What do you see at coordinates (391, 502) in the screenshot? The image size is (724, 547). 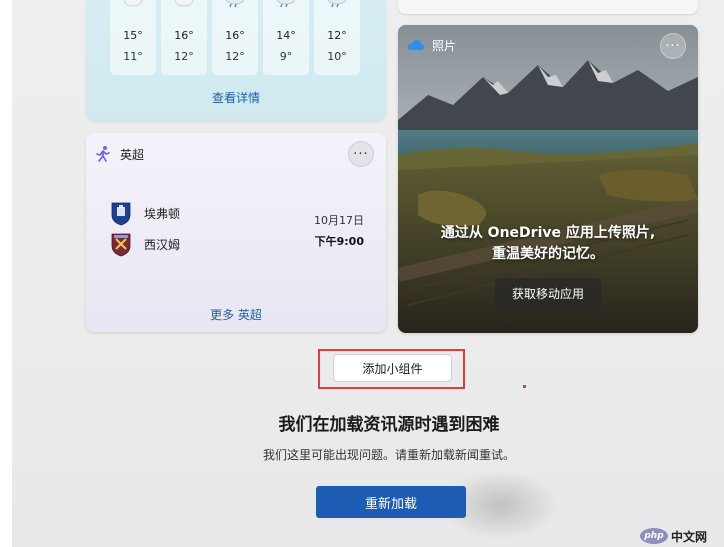 I see `reload-button: 重新加载` at bounding box center [391, 502].